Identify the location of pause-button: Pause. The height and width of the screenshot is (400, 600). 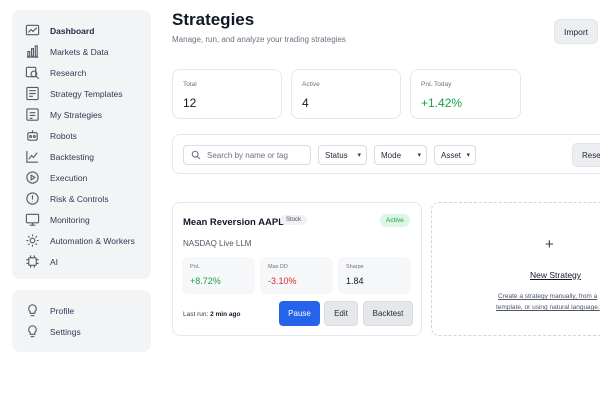
(299, 313).